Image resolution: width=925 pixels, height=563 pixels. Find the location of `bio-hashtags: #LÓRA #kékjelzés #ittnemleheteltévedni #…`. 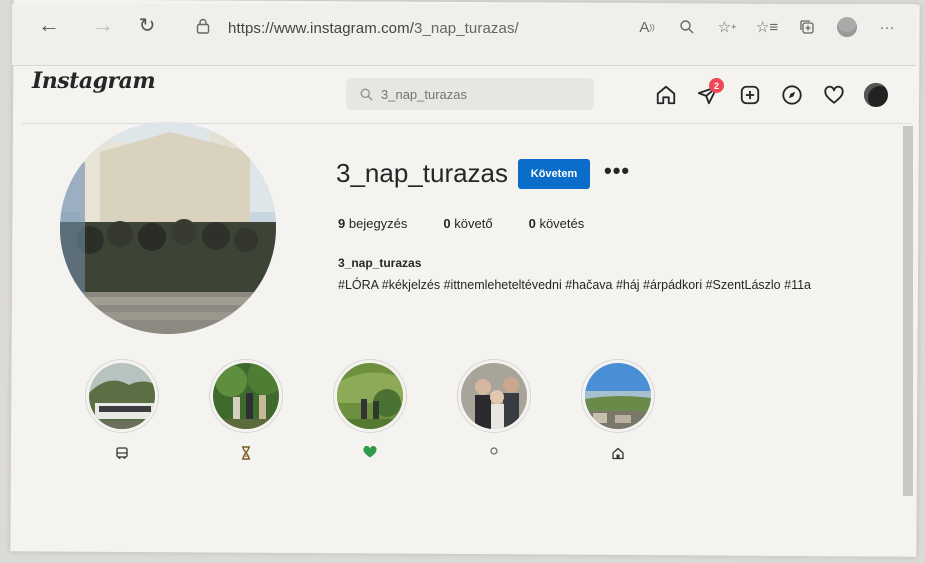

bio-hashtags: #LÓRA #kékjelzés #ittnemleheteltévedni #… is located at coordinates (608, 285).